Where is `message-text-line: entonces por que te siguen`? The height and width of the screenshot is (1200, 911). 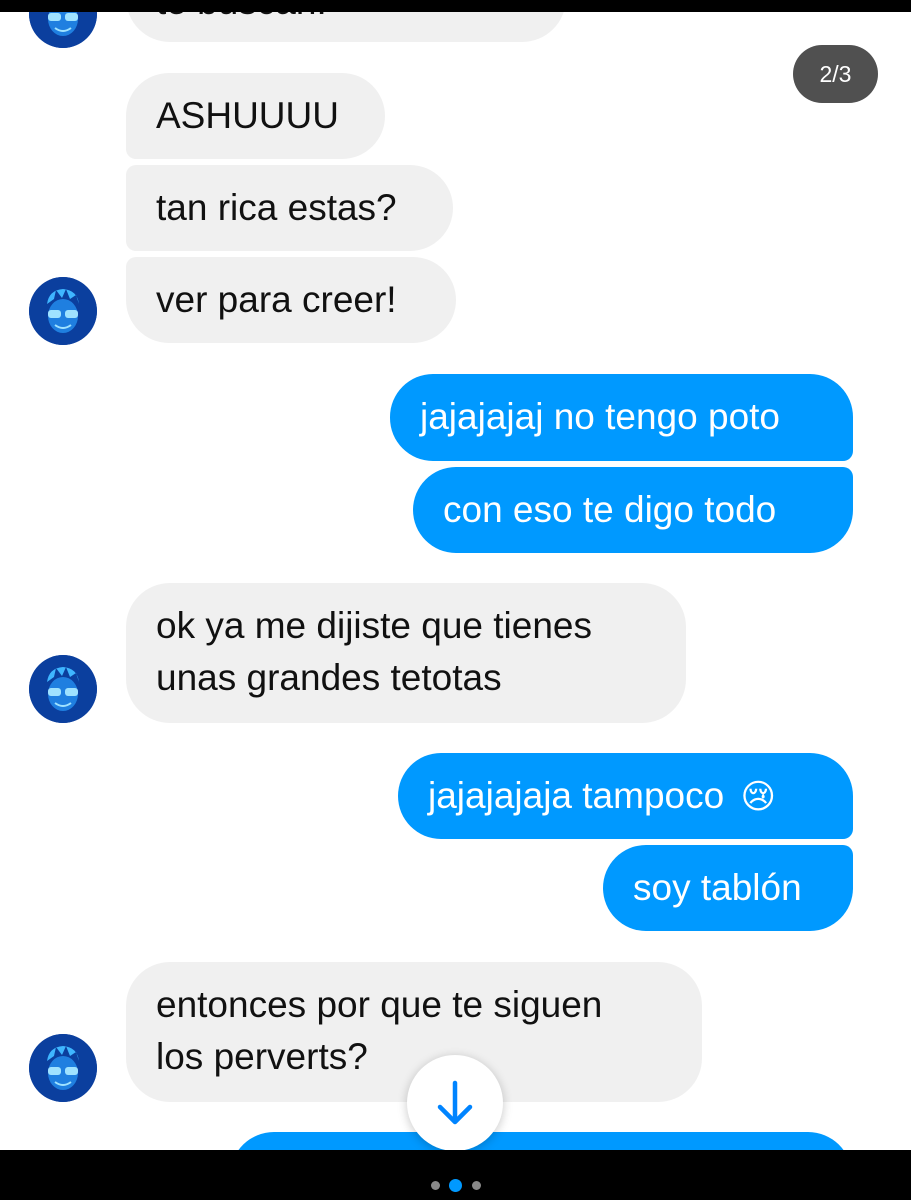
message-text-line: entonces por que te siguen is located at coordinates (379, 1004).